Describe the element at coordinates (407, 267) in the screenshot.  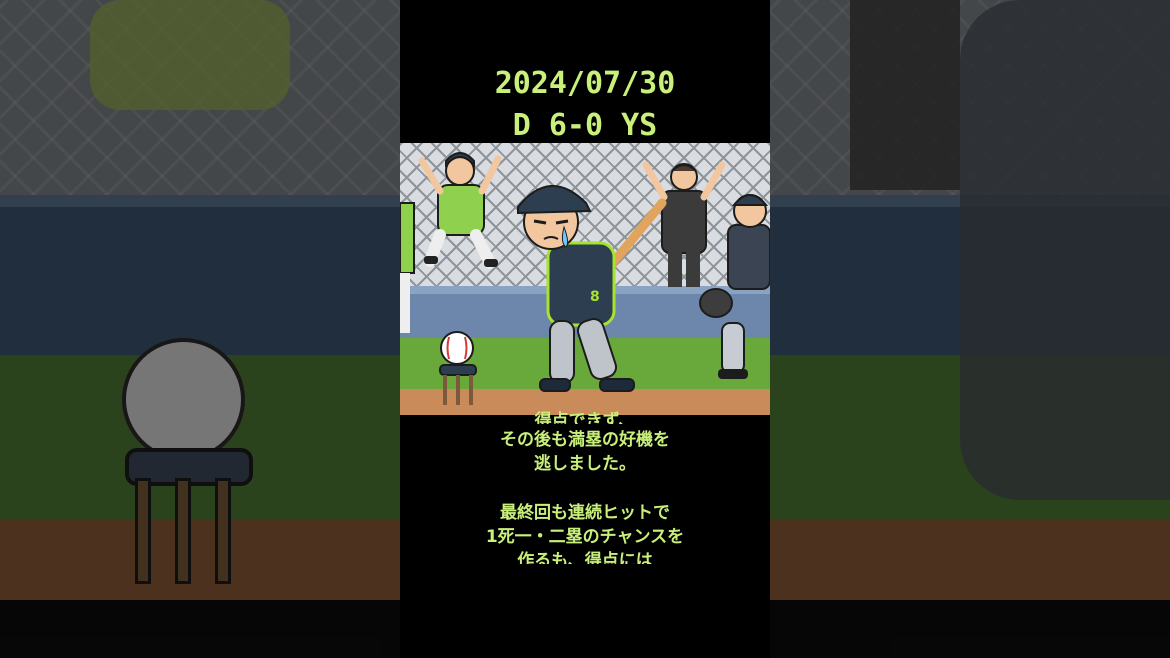
I see `cropped-player-left` at that location.